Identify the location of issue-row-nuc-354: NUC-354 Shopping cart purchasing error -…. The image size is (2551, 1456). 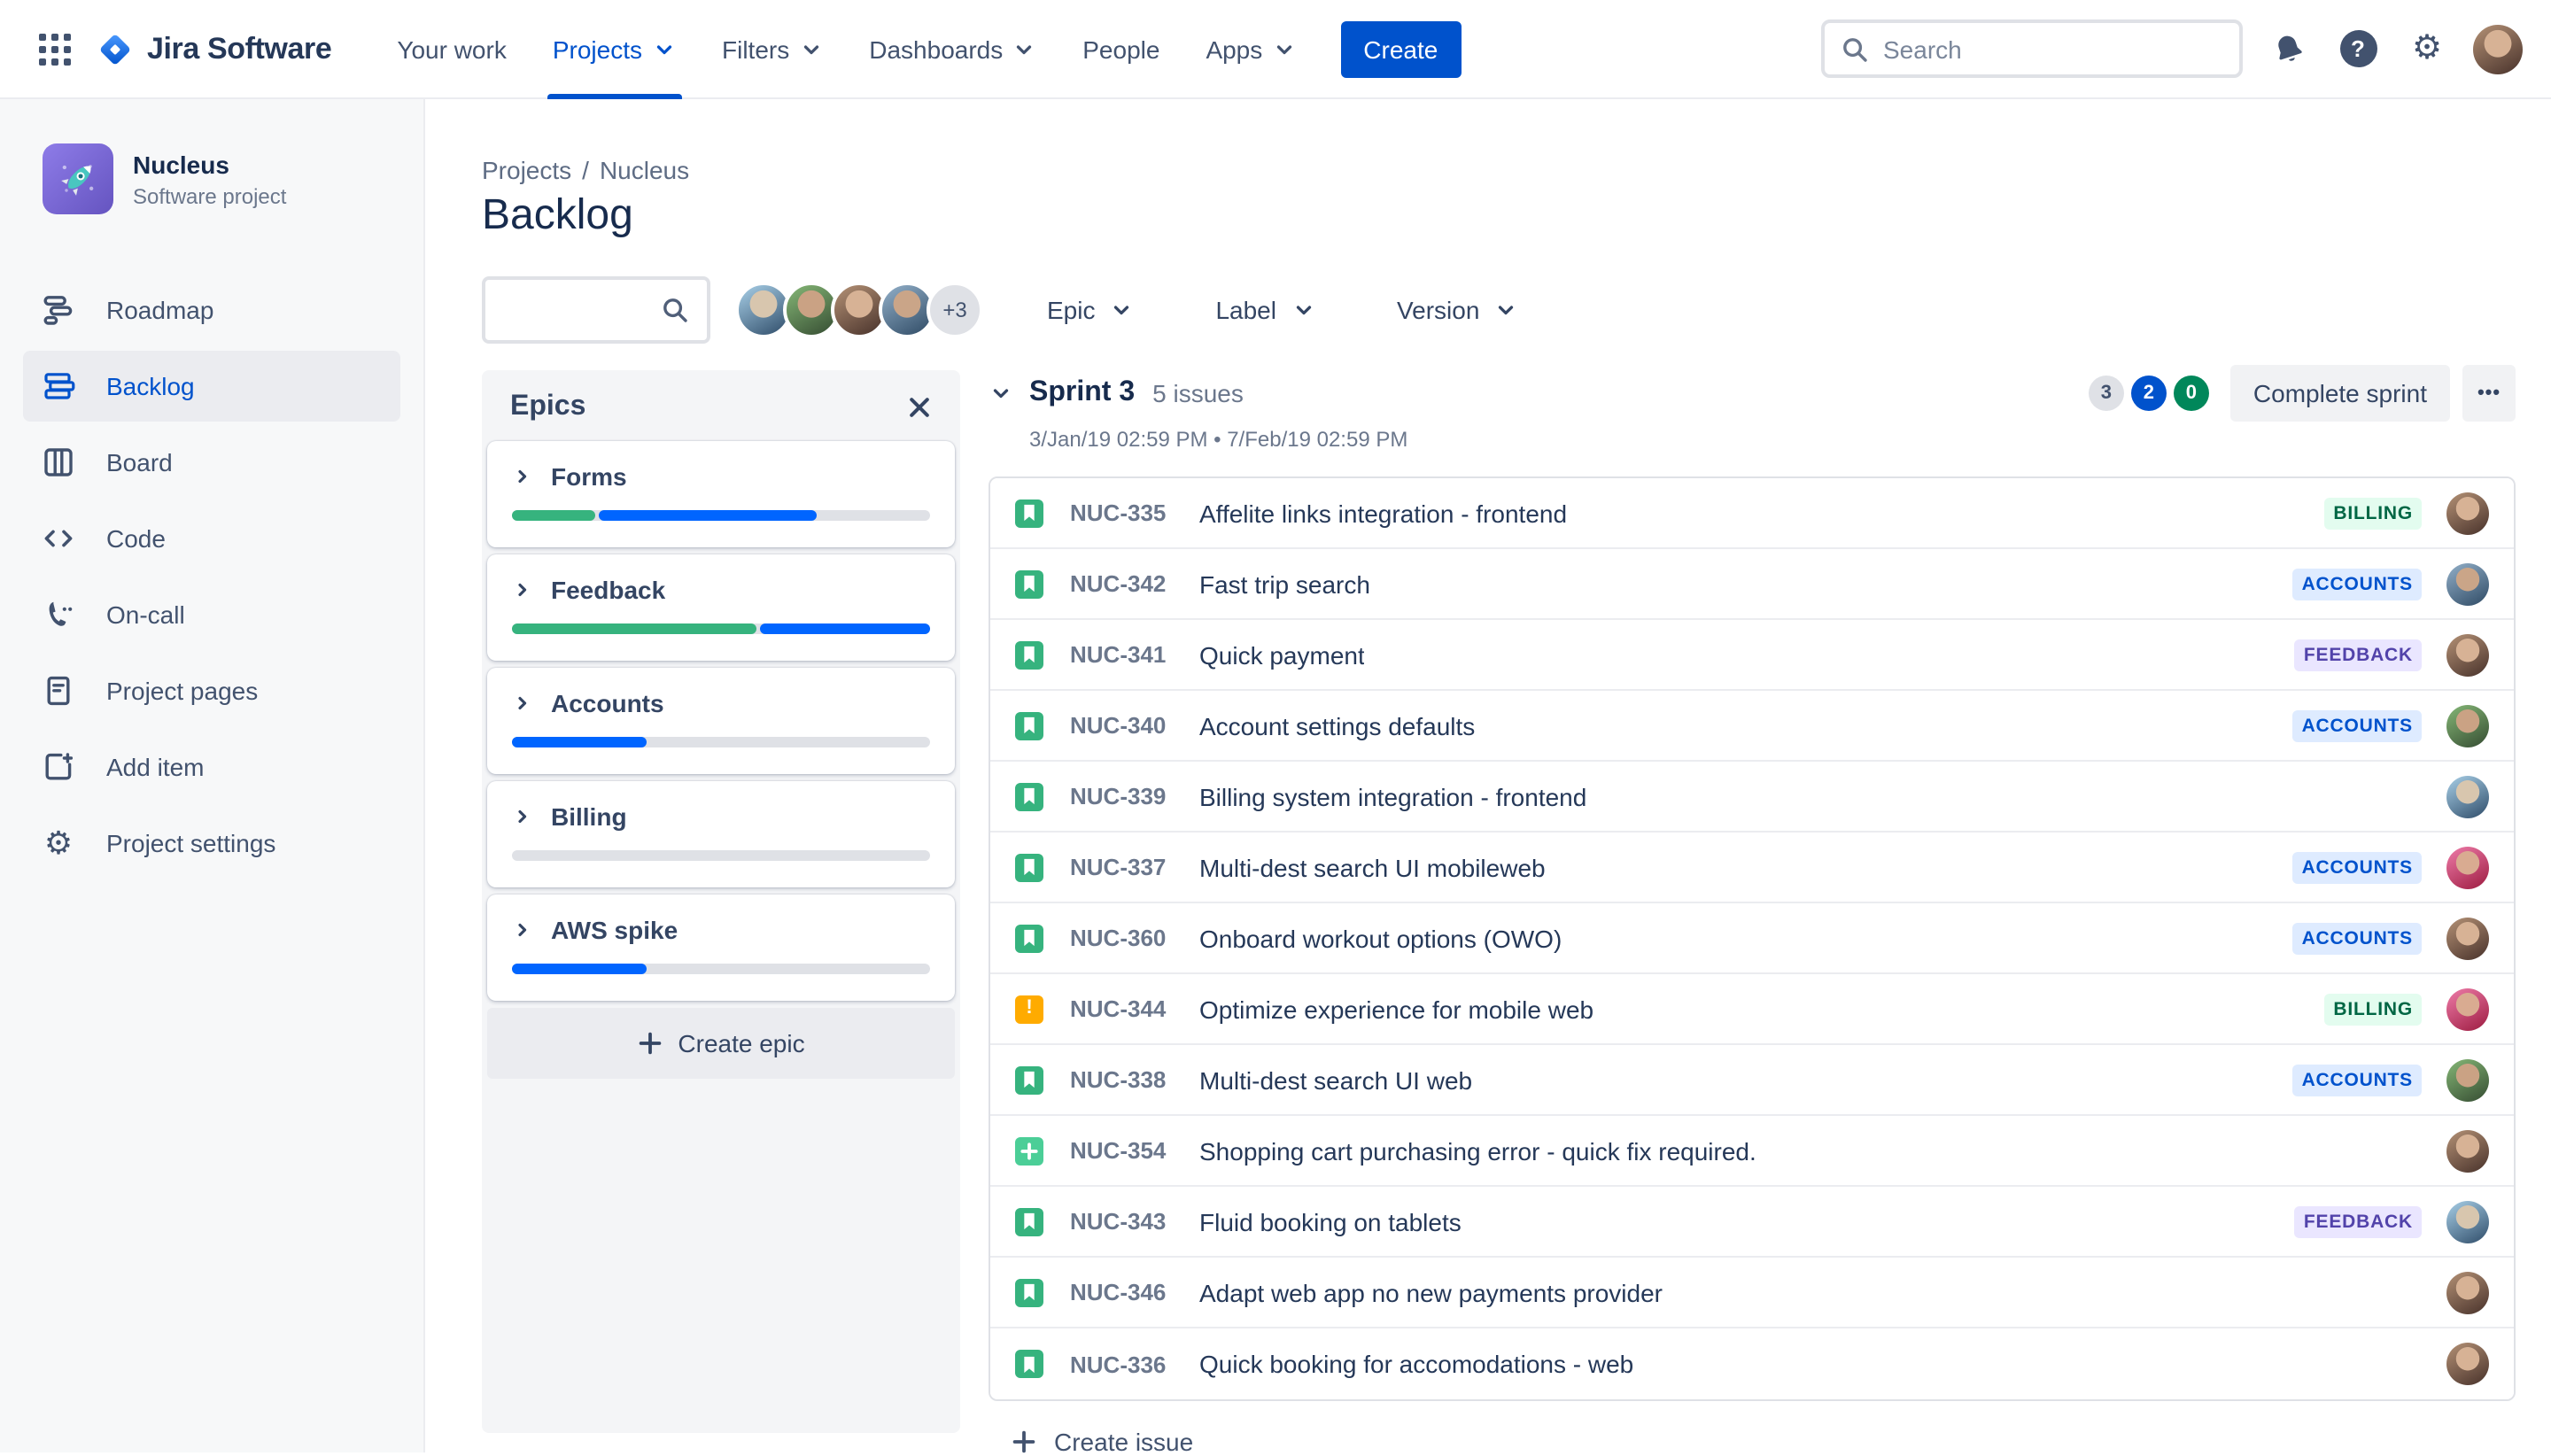
(1752, 1151).